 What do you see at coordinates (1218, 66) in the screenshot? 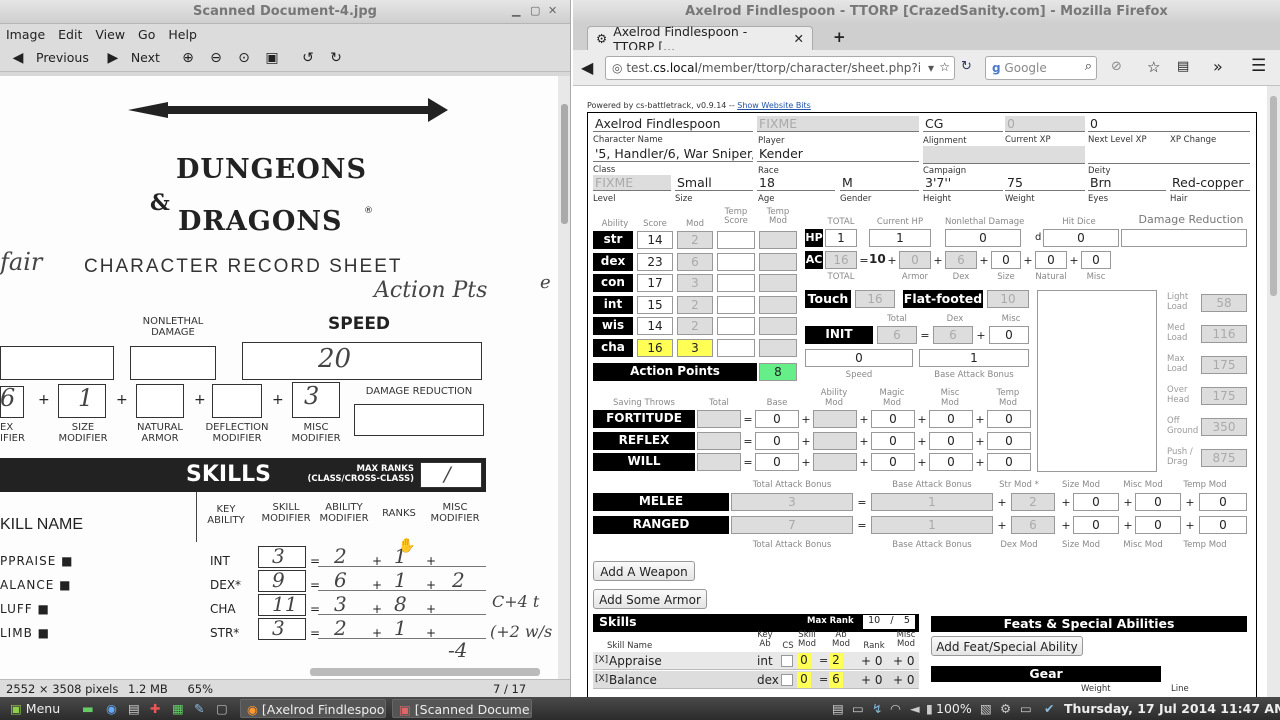
I see `overflow-icon: »` at bounding box center [1218, 66].